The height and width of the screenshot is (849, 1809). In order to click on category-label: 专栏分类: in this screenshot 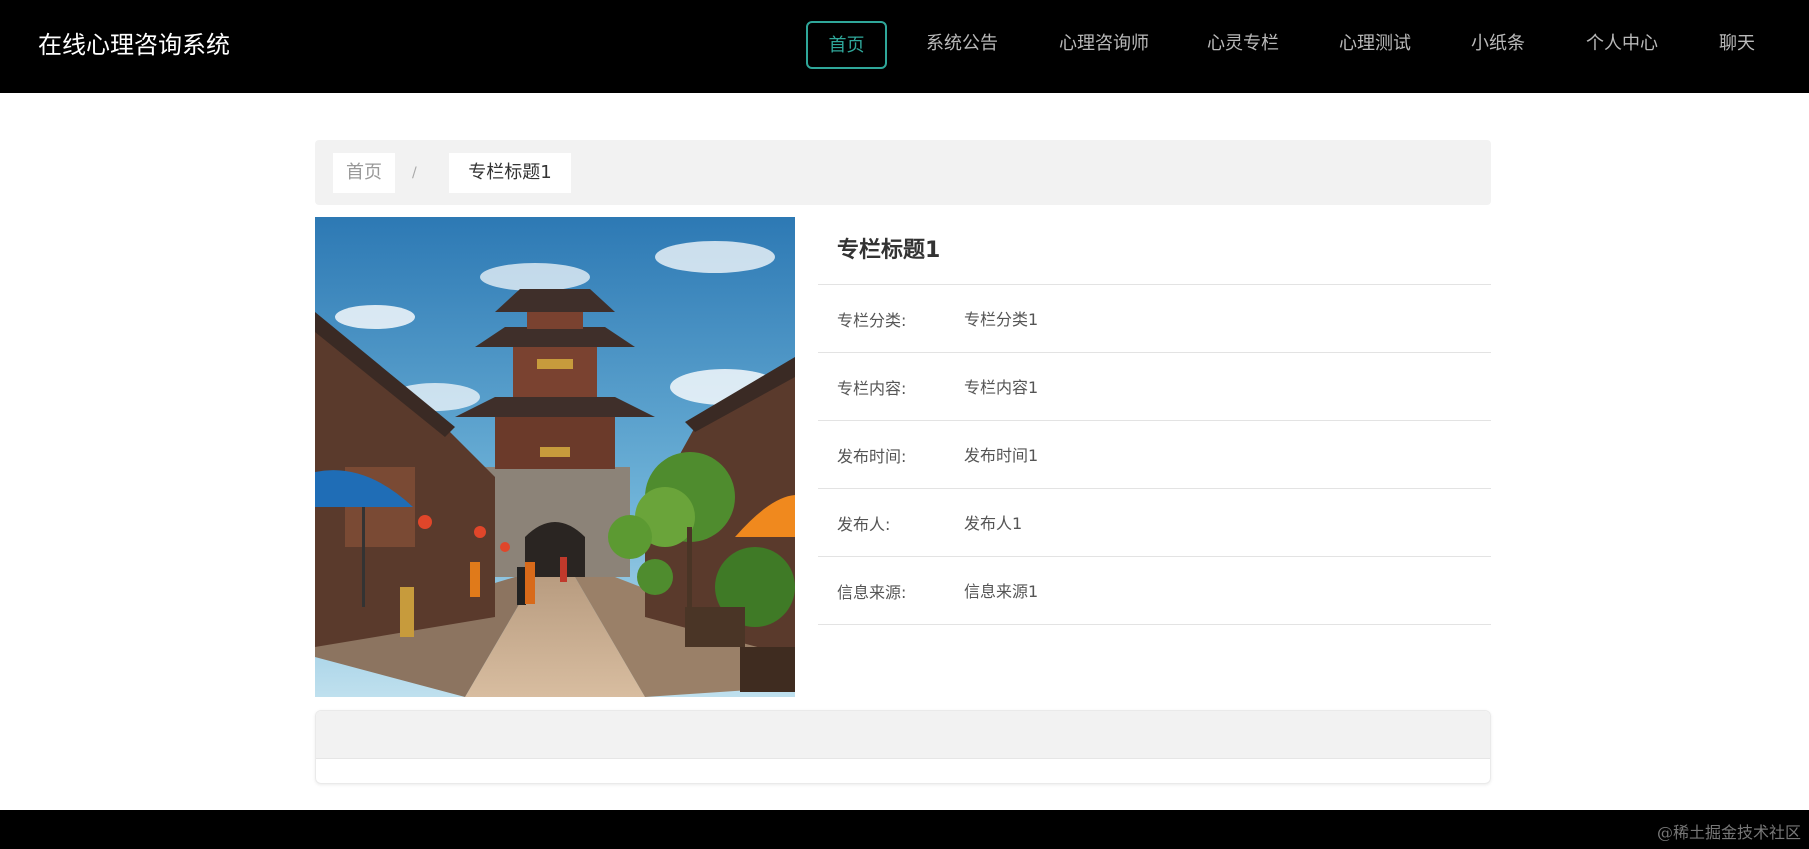, I will do `click(872, 320)`.